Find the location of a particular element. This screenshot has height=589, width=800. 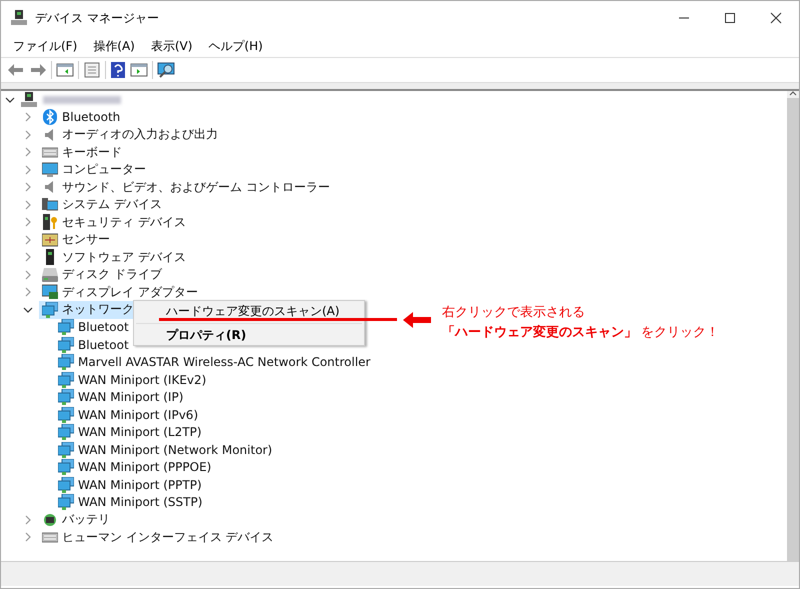

tree-item: ソフトウェア デバイス is located at coordinates (114, 257).